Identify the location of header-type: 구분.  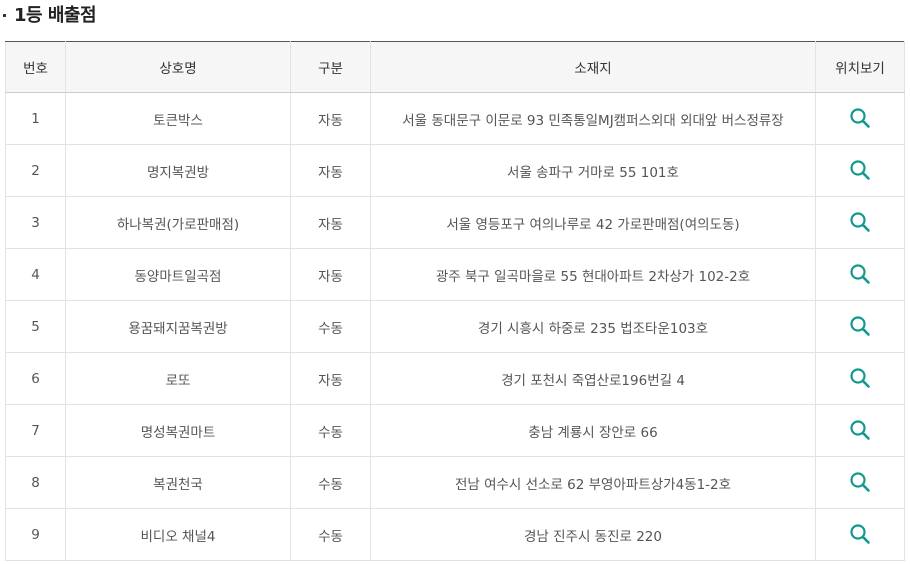
(330, 67).